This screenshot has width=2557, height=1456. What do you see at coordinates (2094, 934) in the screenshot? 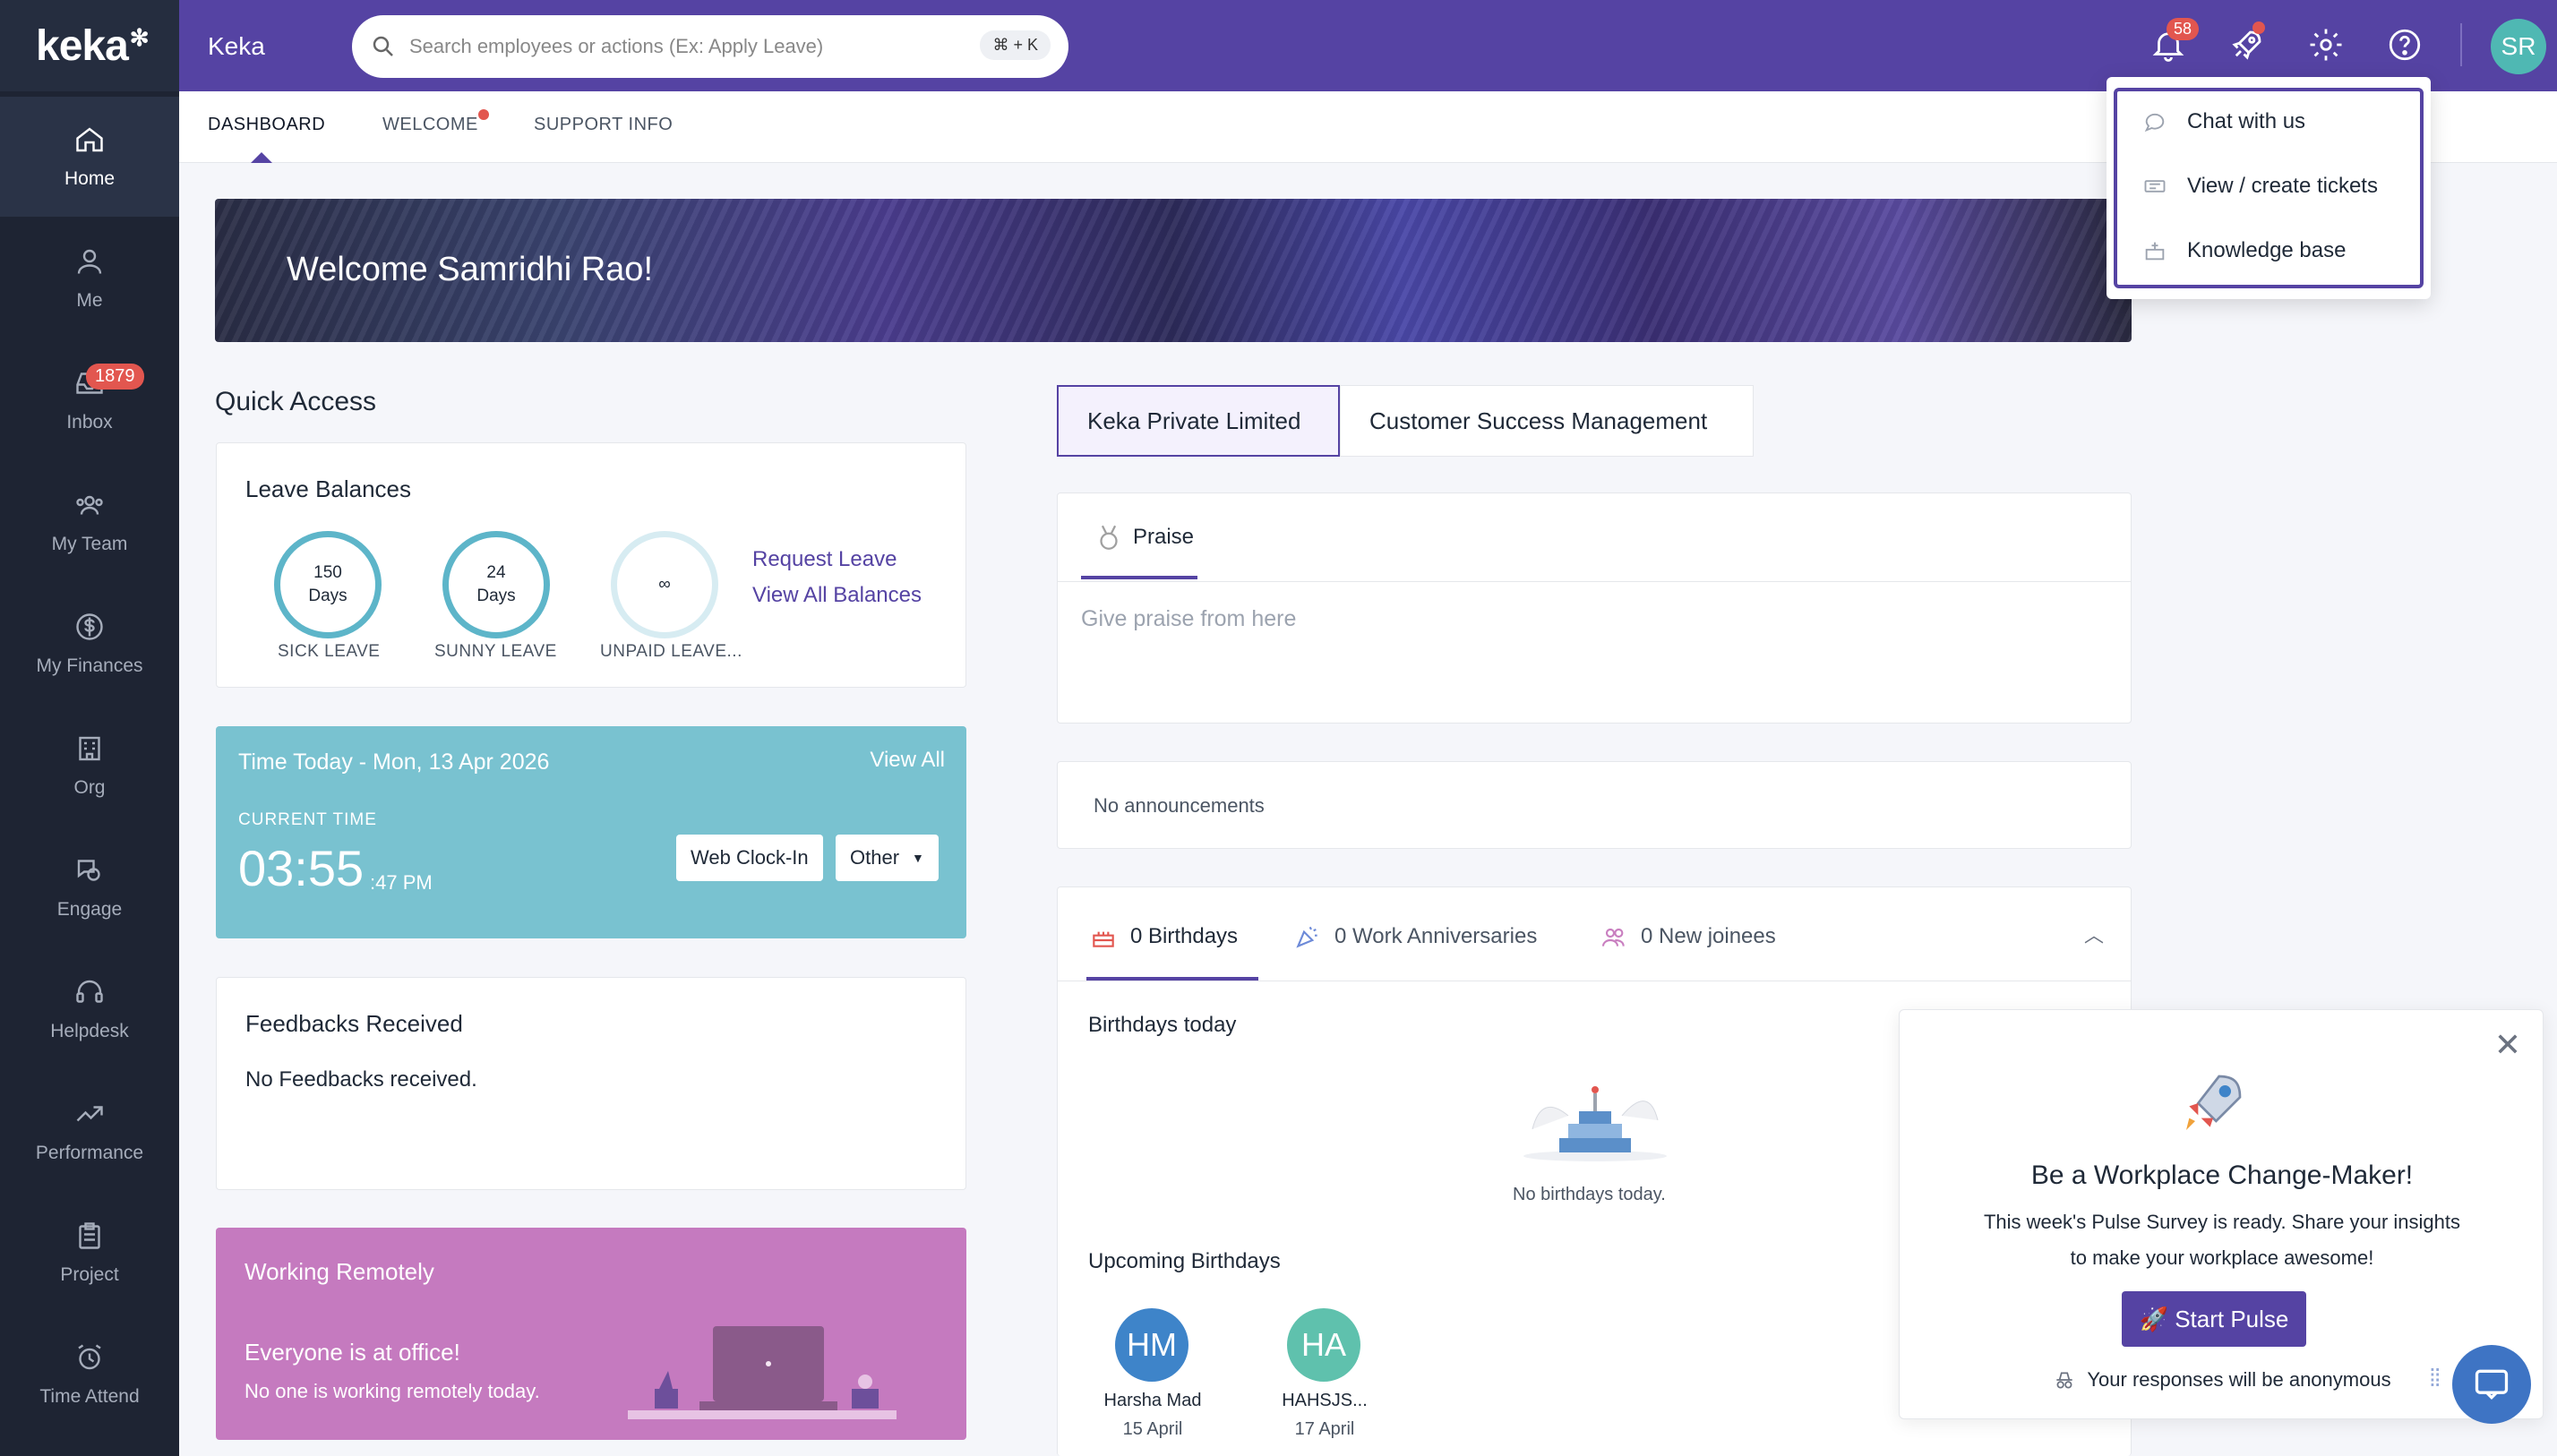
I see `collapse-chevron-icon: ︿` at bounding box center [2094, 934].